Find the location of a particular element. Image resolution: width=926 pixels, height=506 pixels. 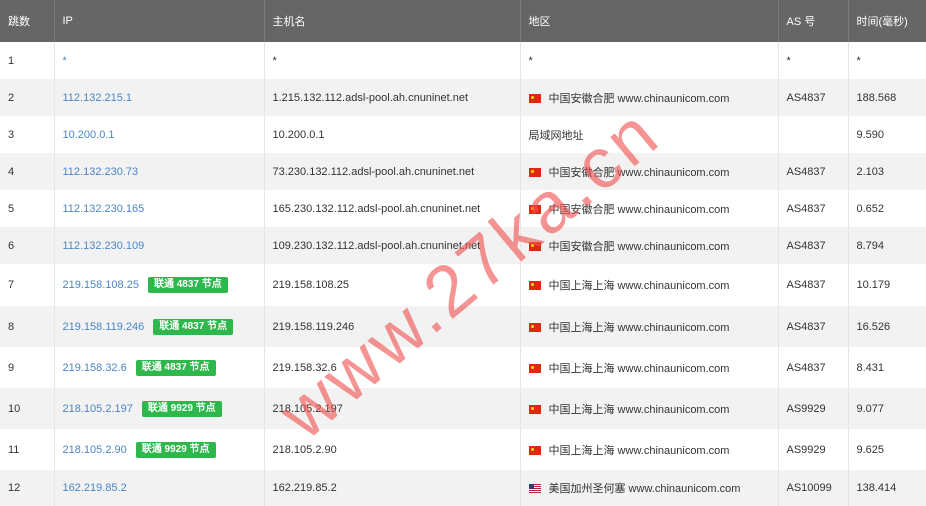

time-cell: 10.179 is located at coordinates (887, 285).